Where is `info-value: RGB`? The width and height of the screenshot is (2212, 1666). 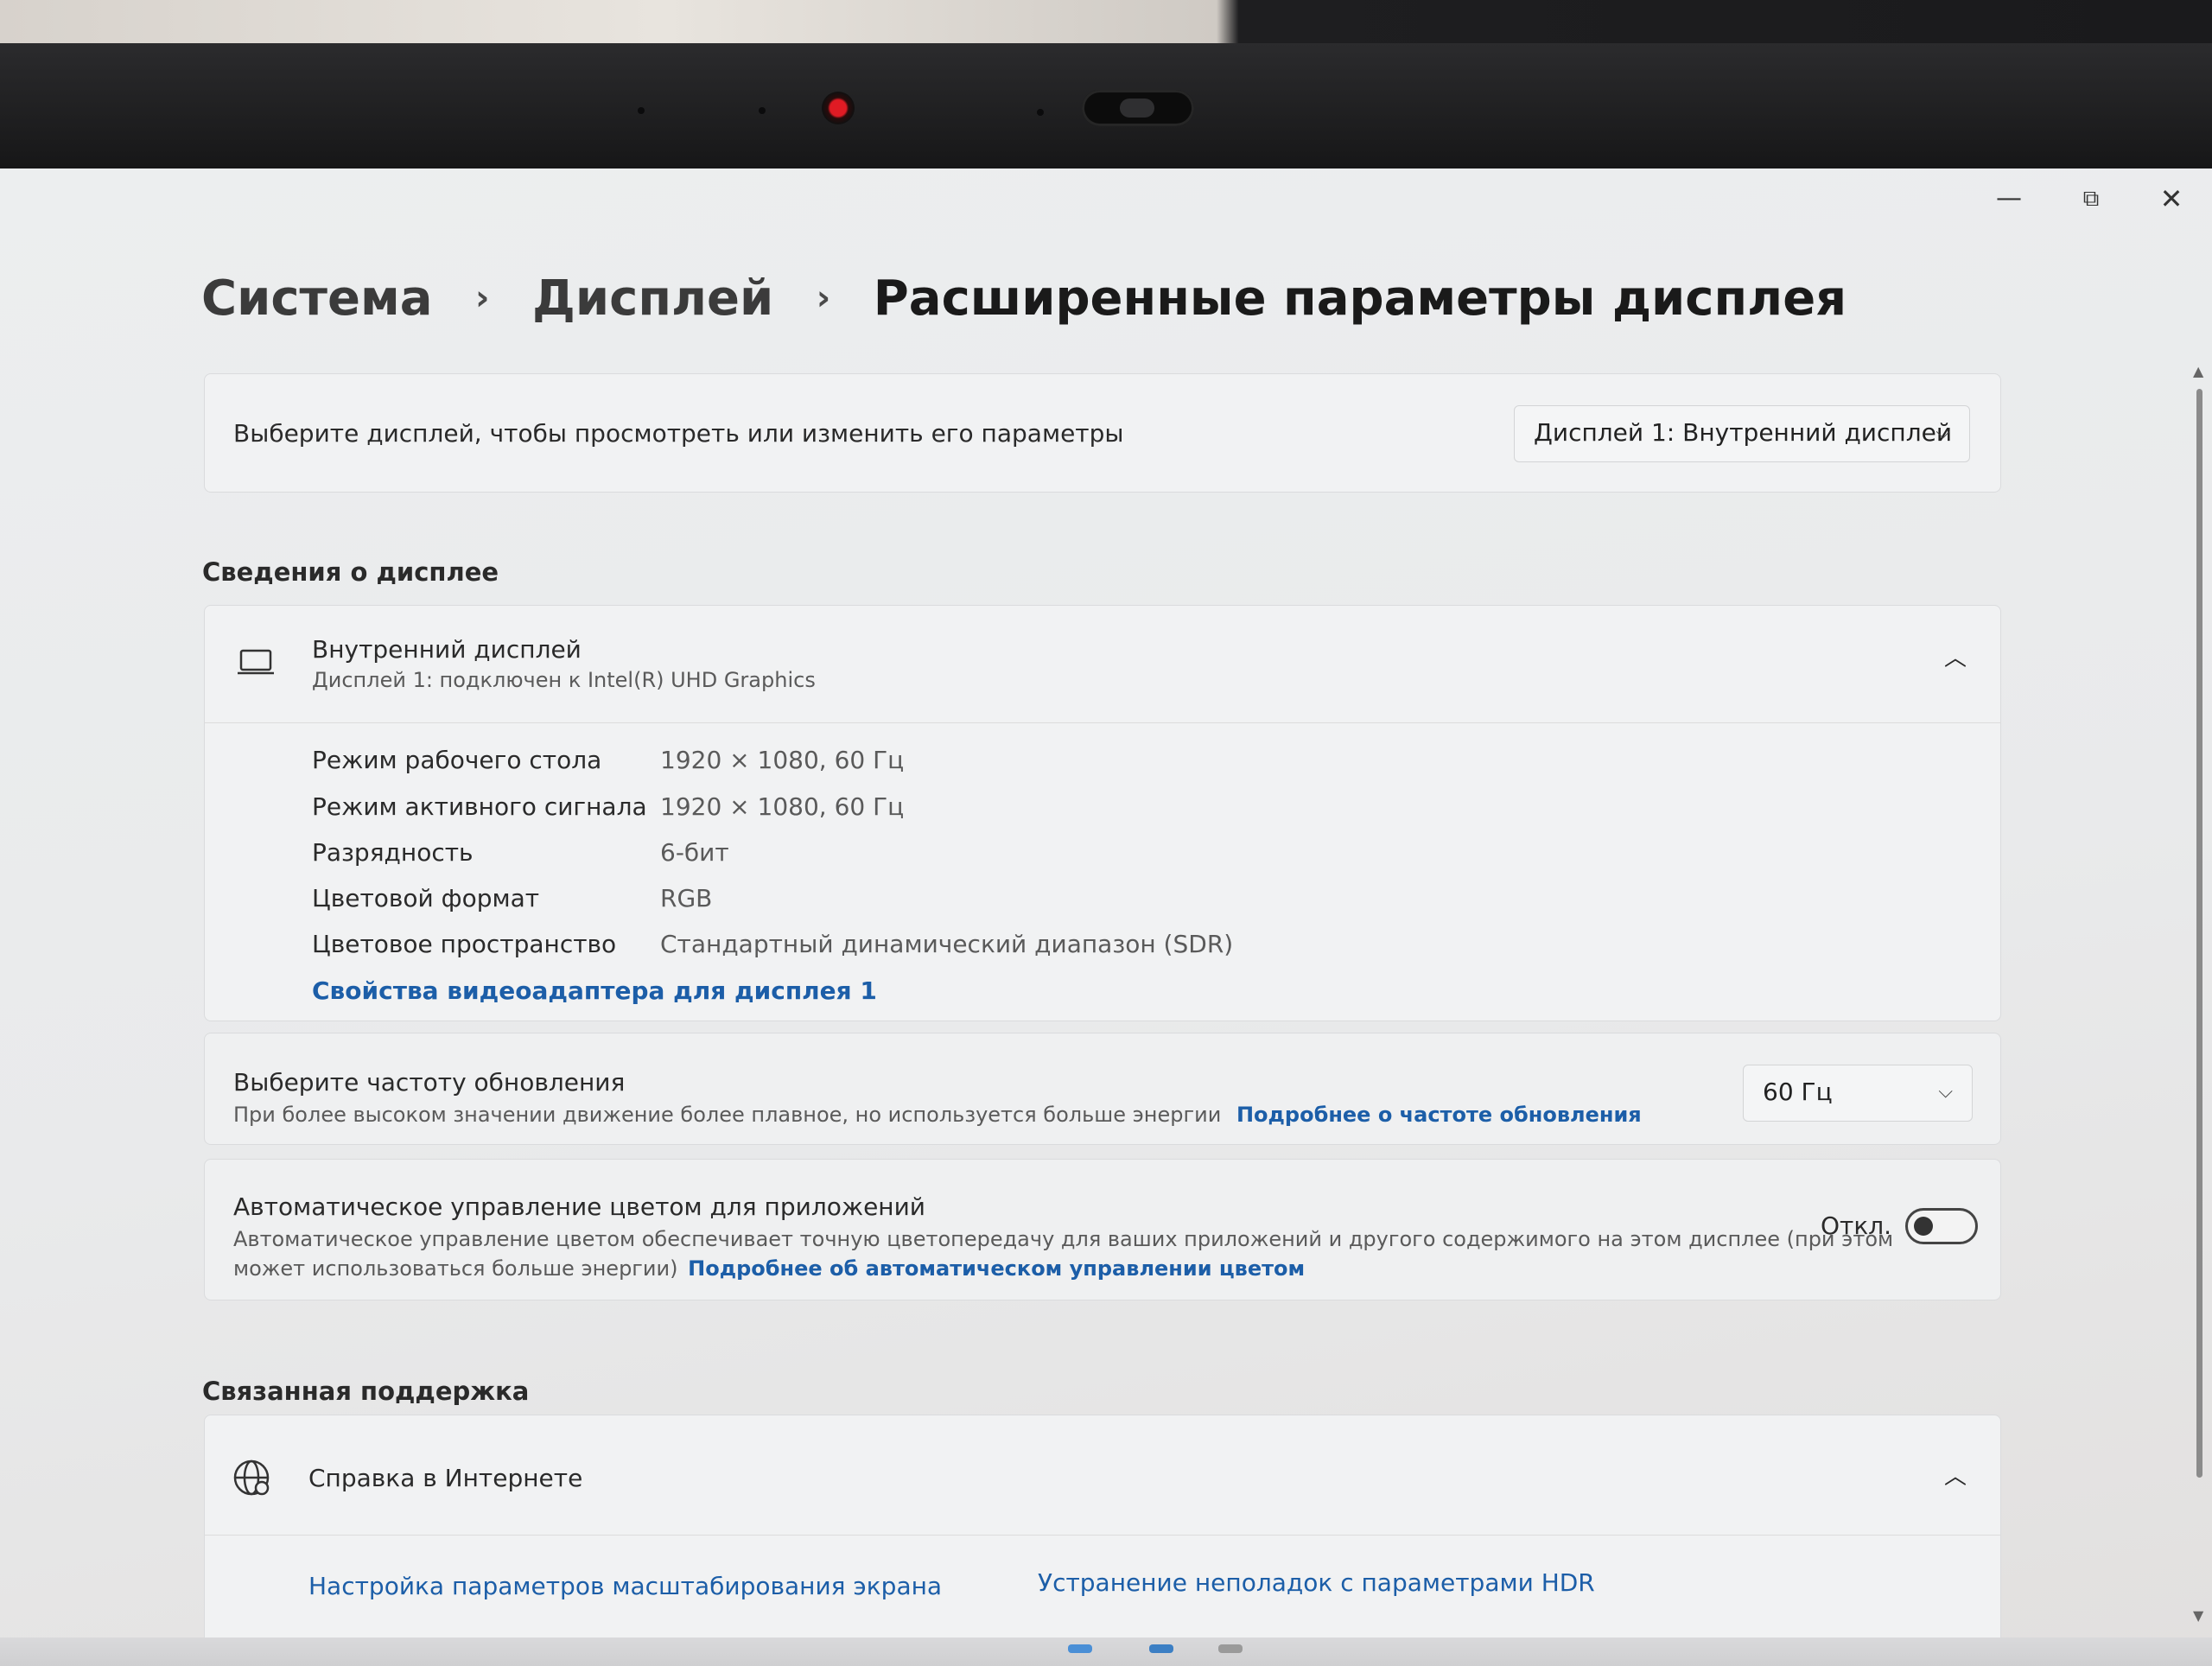
info-value: RGB is located at coordinates (686, 898).